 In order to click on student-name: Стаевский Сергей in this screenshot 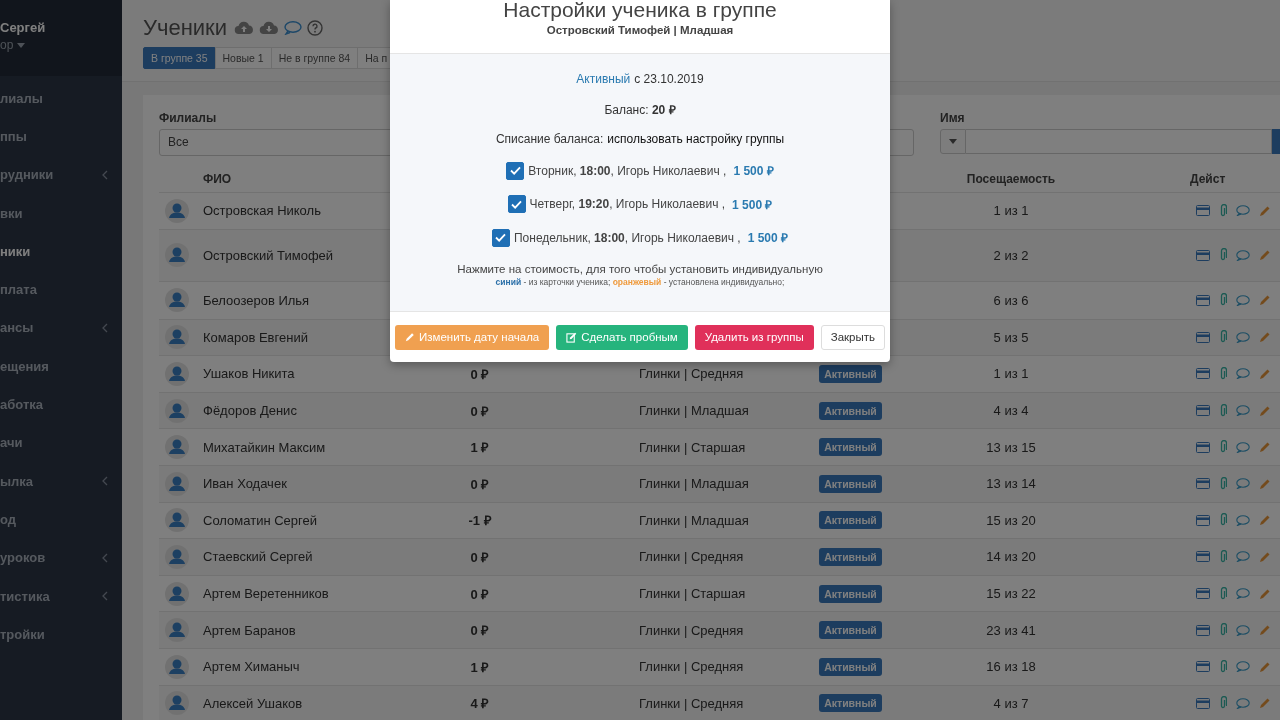, I will do `click(312, 557)`.